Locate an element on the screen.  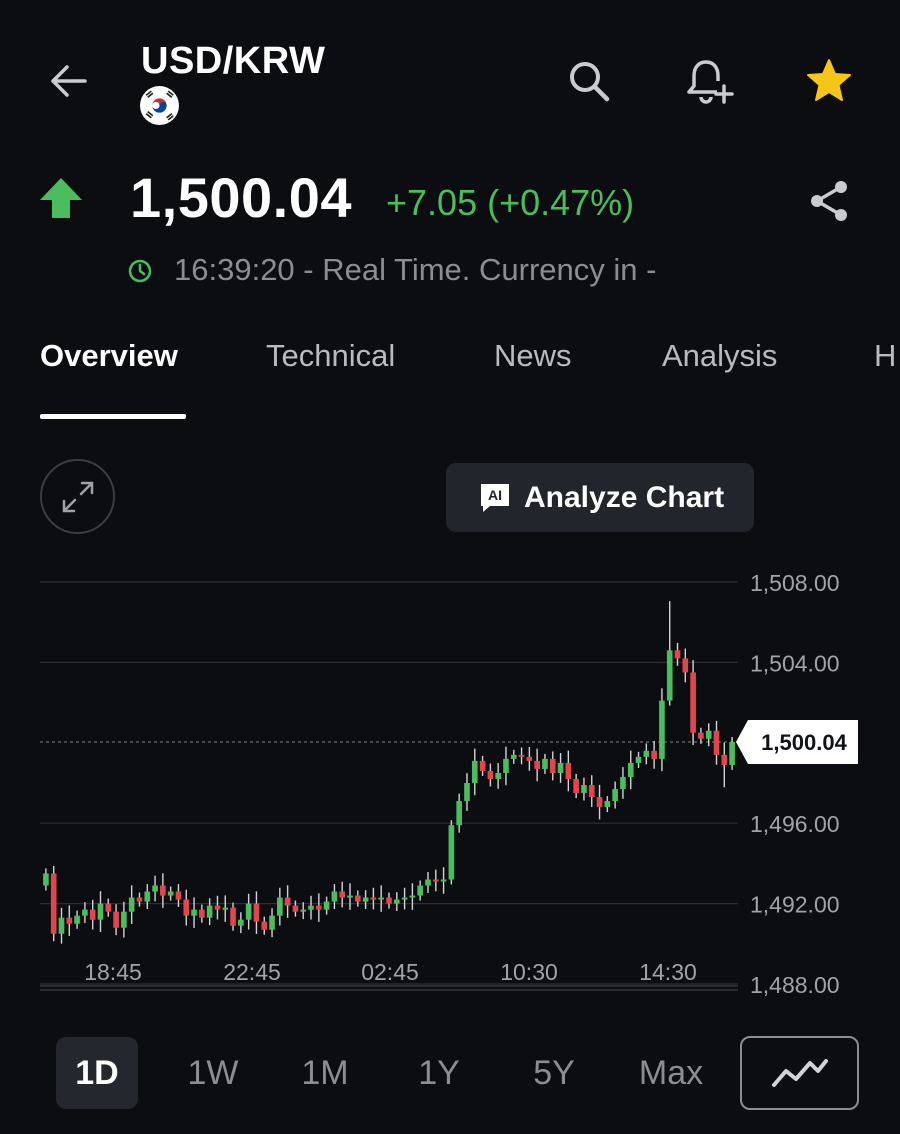
quote-time-status: 16:39:20 - Real Time. Currency in - is located at coordinates (415, 269).